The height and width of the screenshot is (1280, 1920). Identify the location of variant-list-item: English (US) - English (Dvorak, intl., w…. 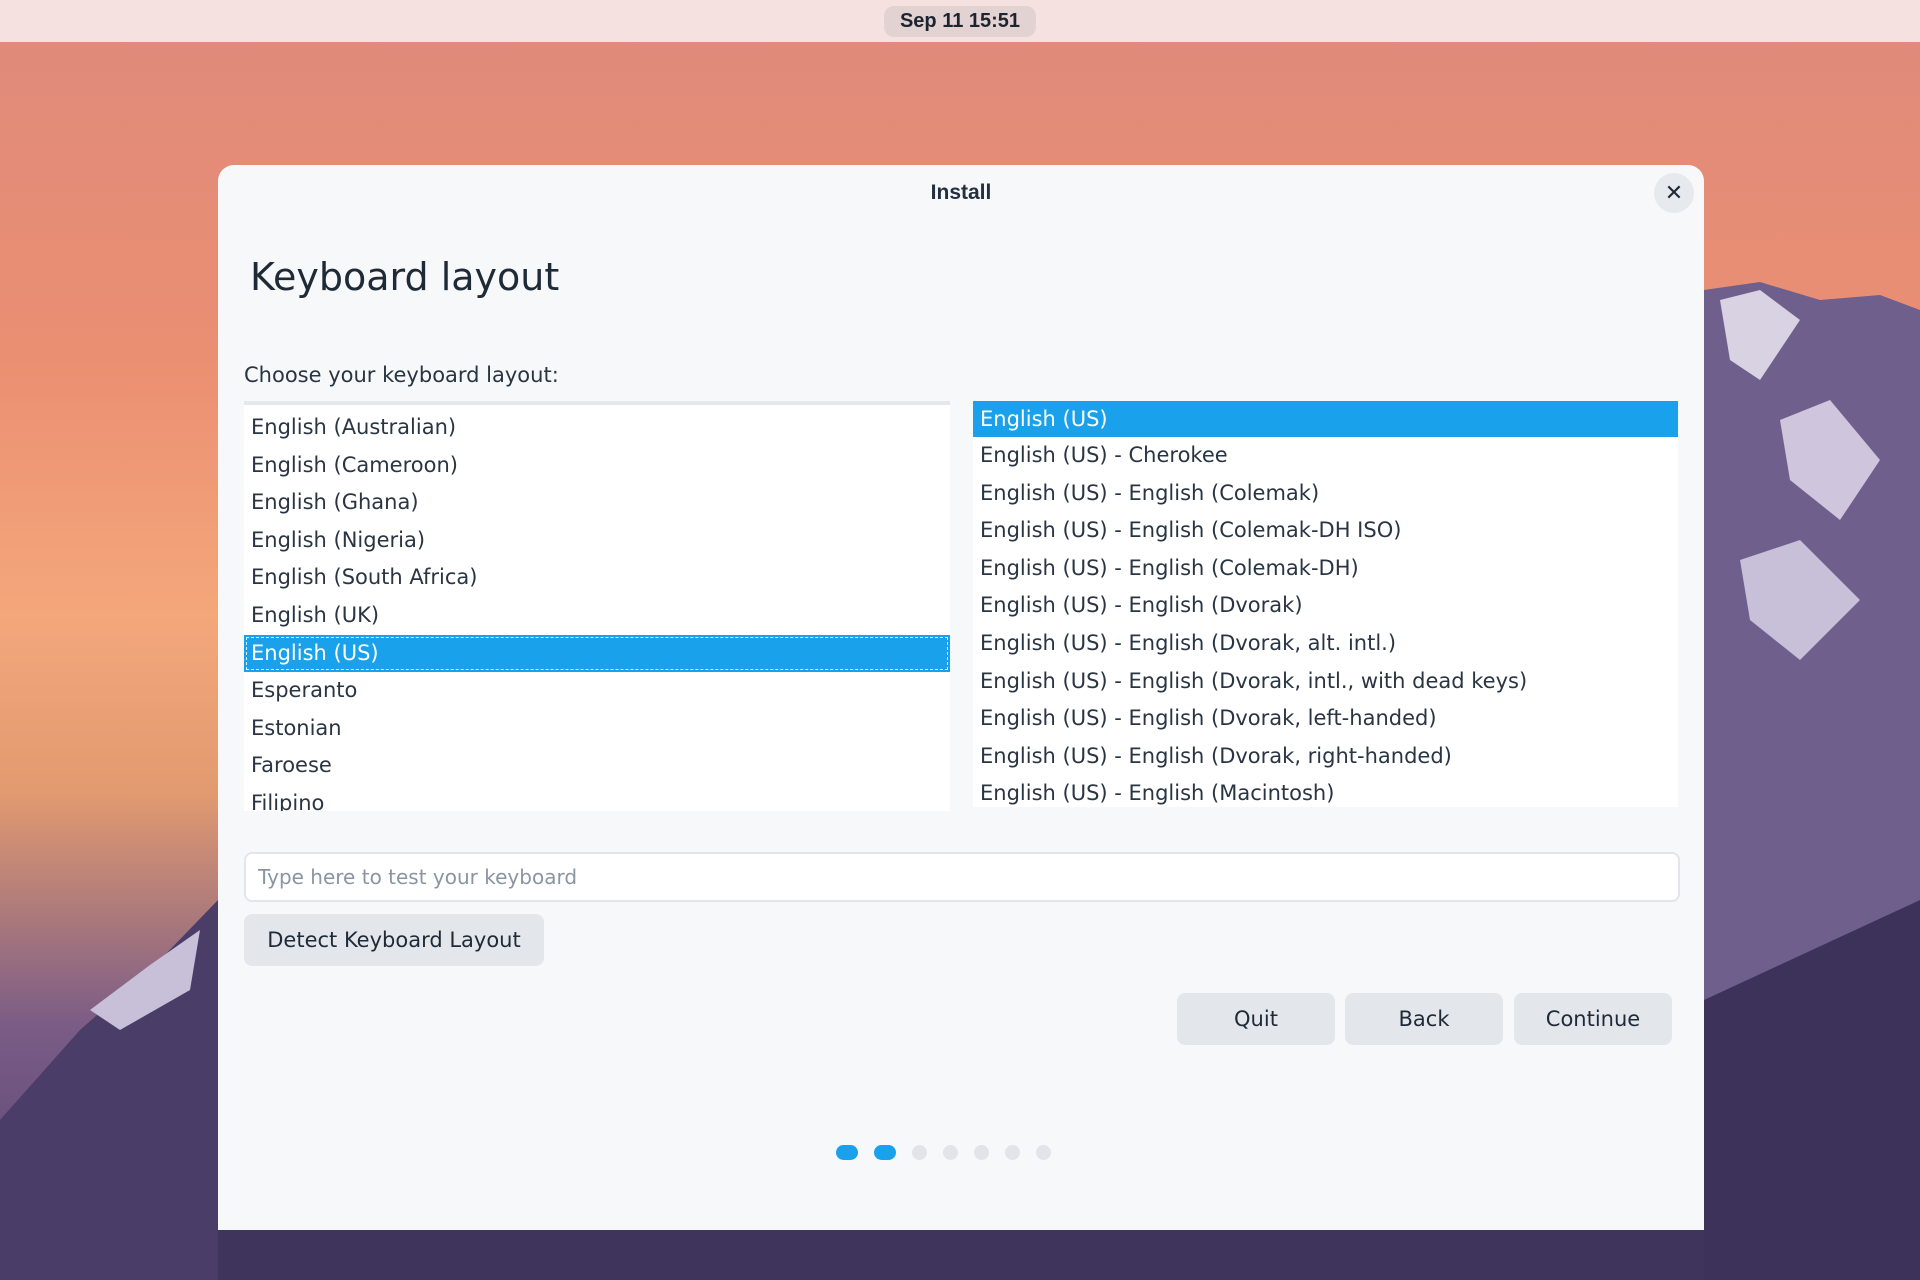
(1325, 682).